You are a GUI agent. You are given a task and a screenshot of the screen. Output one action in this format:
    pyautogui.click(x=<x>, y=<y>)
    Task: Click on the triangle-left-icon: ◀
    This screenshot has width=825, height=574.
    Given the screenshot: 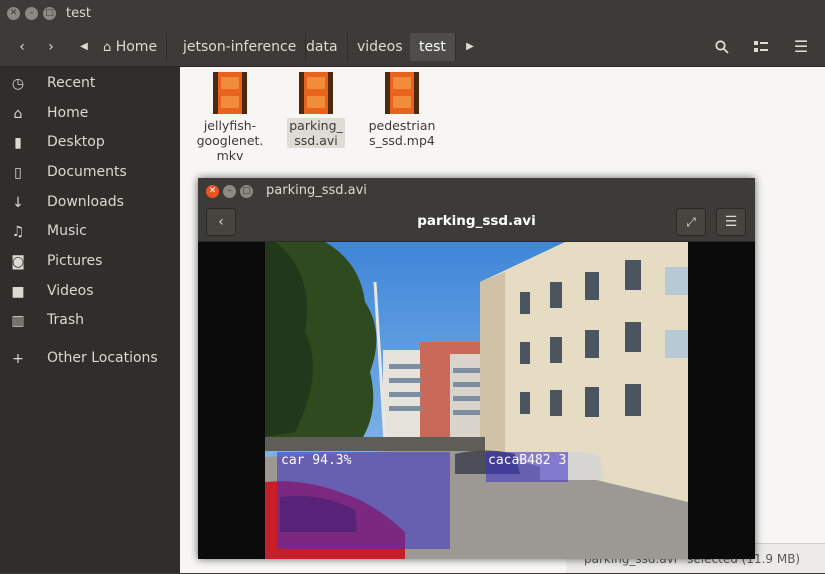 What is the action you would take?
    pyautogui.click(x=84, y=46)
    